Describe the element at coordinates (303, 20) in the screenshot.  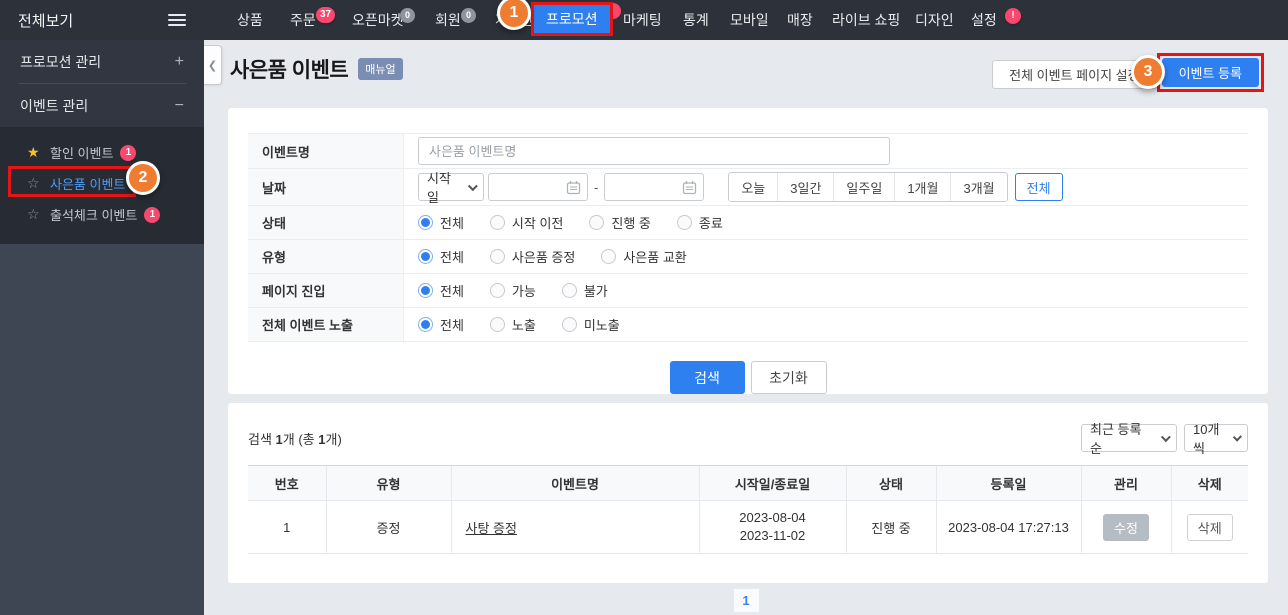
I see `nav-orders: 주문` at that location.